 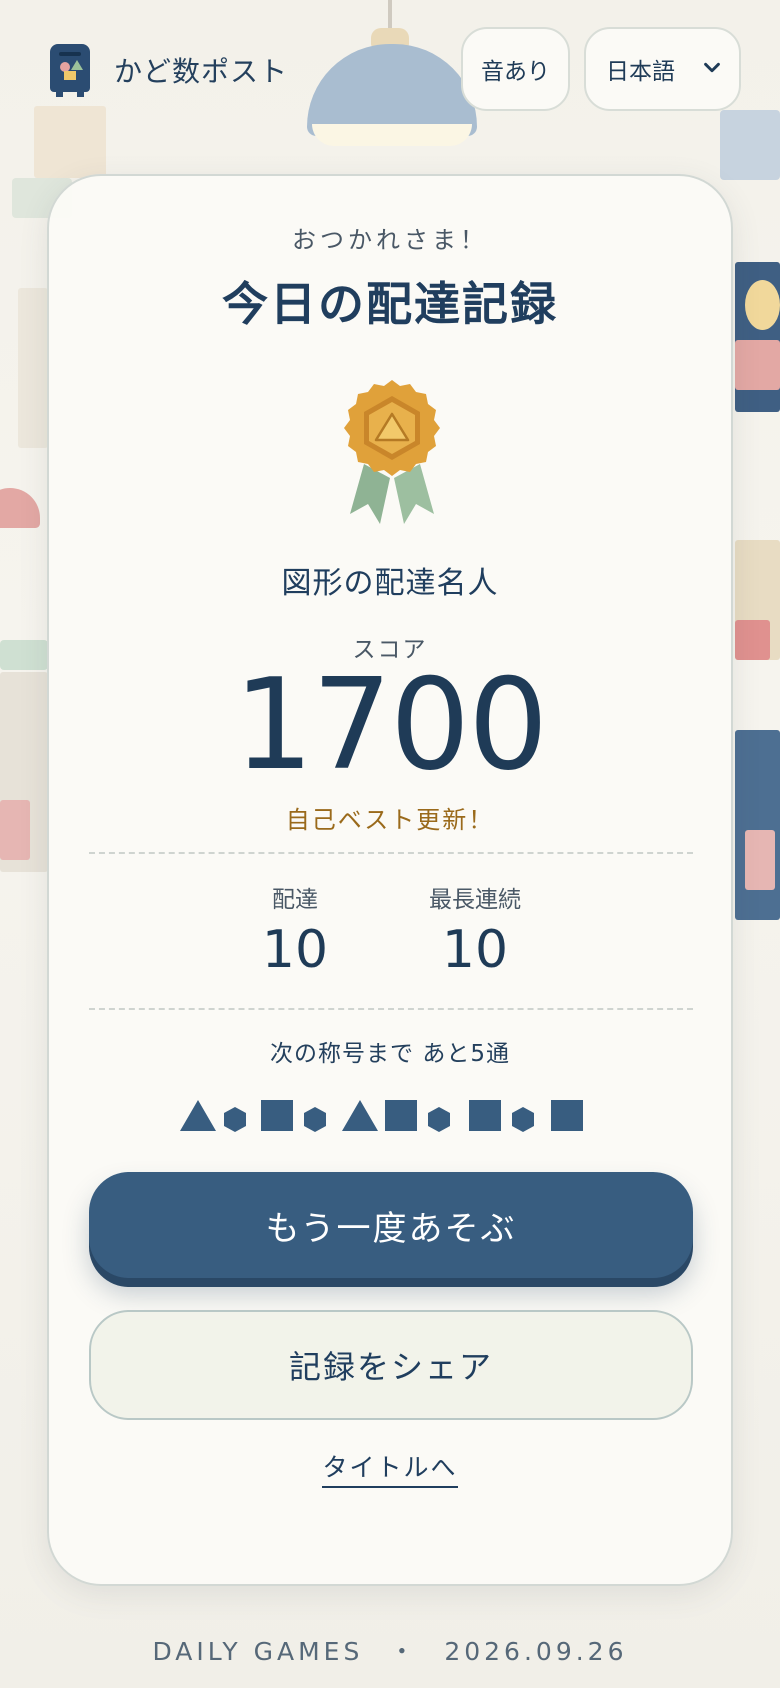 I want to click on to-title-container: タイトルへ, so click(x=390, y=1468).